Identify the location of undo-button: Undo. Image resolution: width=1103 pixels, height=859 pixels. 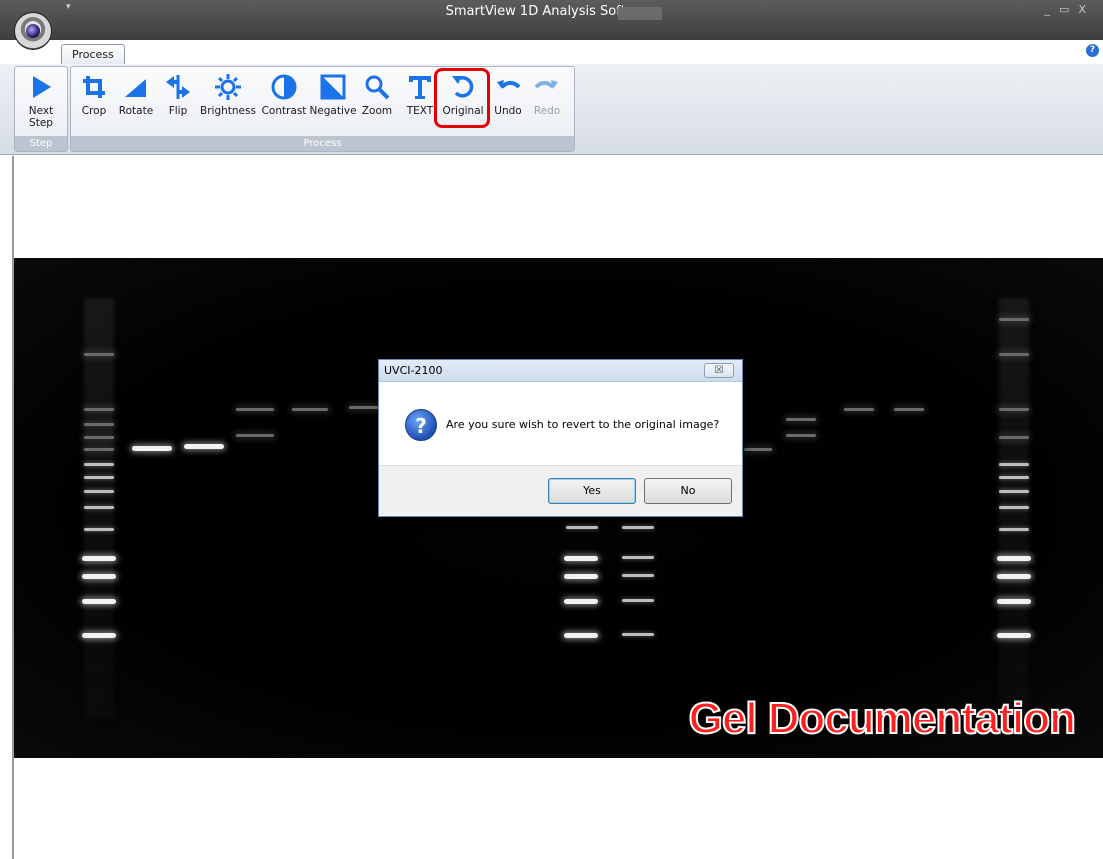
(508, 92).